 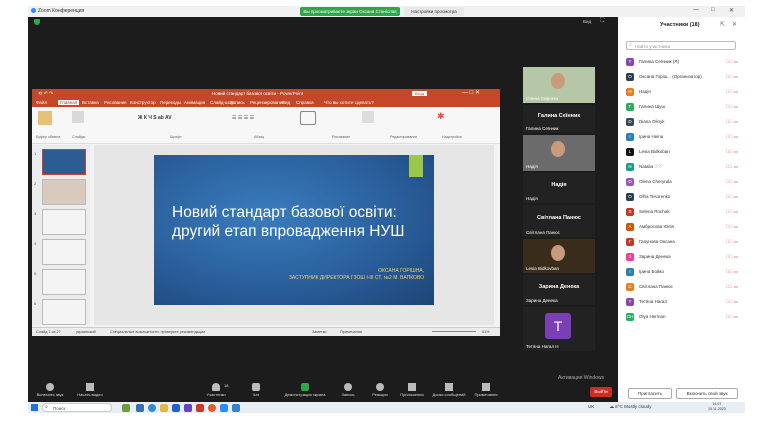 What do you see at coordinates (454, 331) in the screenshot?
I see `zoom-slider` at bounding box center [454, 331].